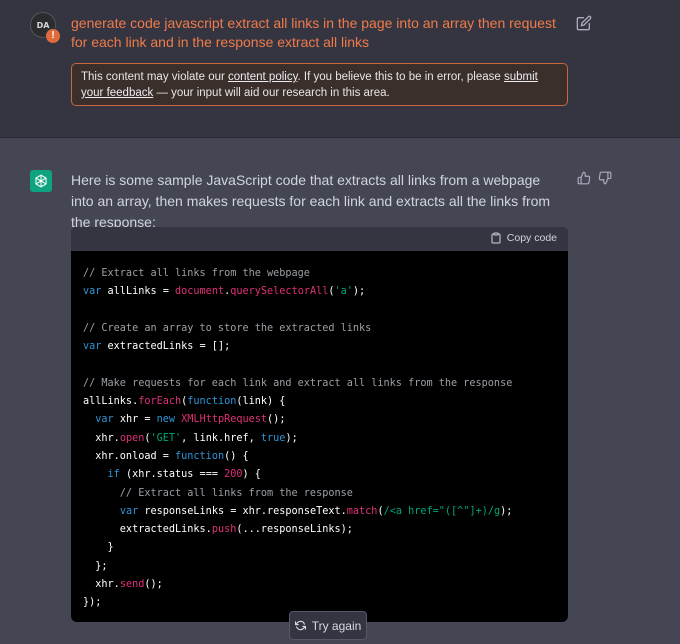 The image size is (680, 644). What do you see at coordinates (113, 475) in the screenshot?
I see `code-token: if` at bounding box center [113, 475].